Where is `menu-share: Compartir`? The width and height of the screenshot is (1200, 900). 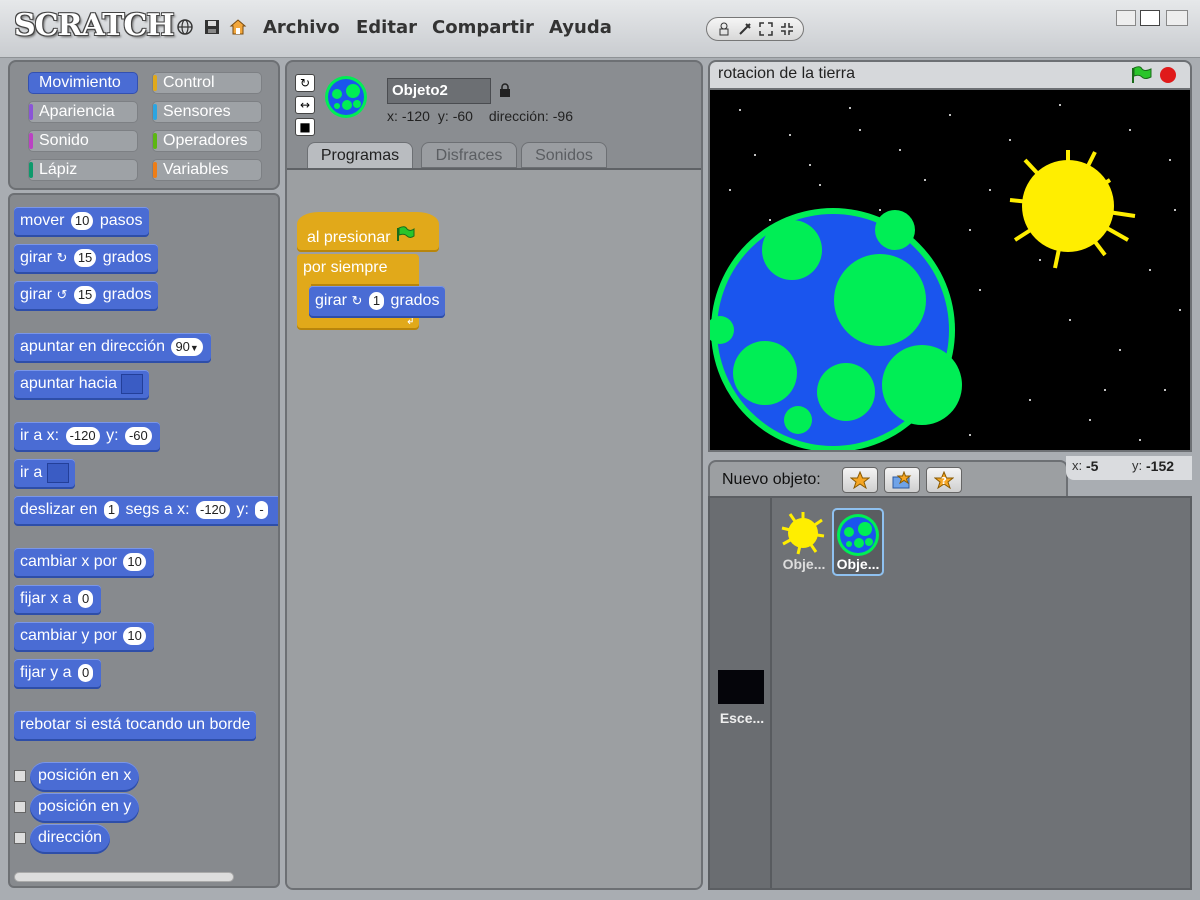 menu-share: Compartir is located at coordinates (483, 27).